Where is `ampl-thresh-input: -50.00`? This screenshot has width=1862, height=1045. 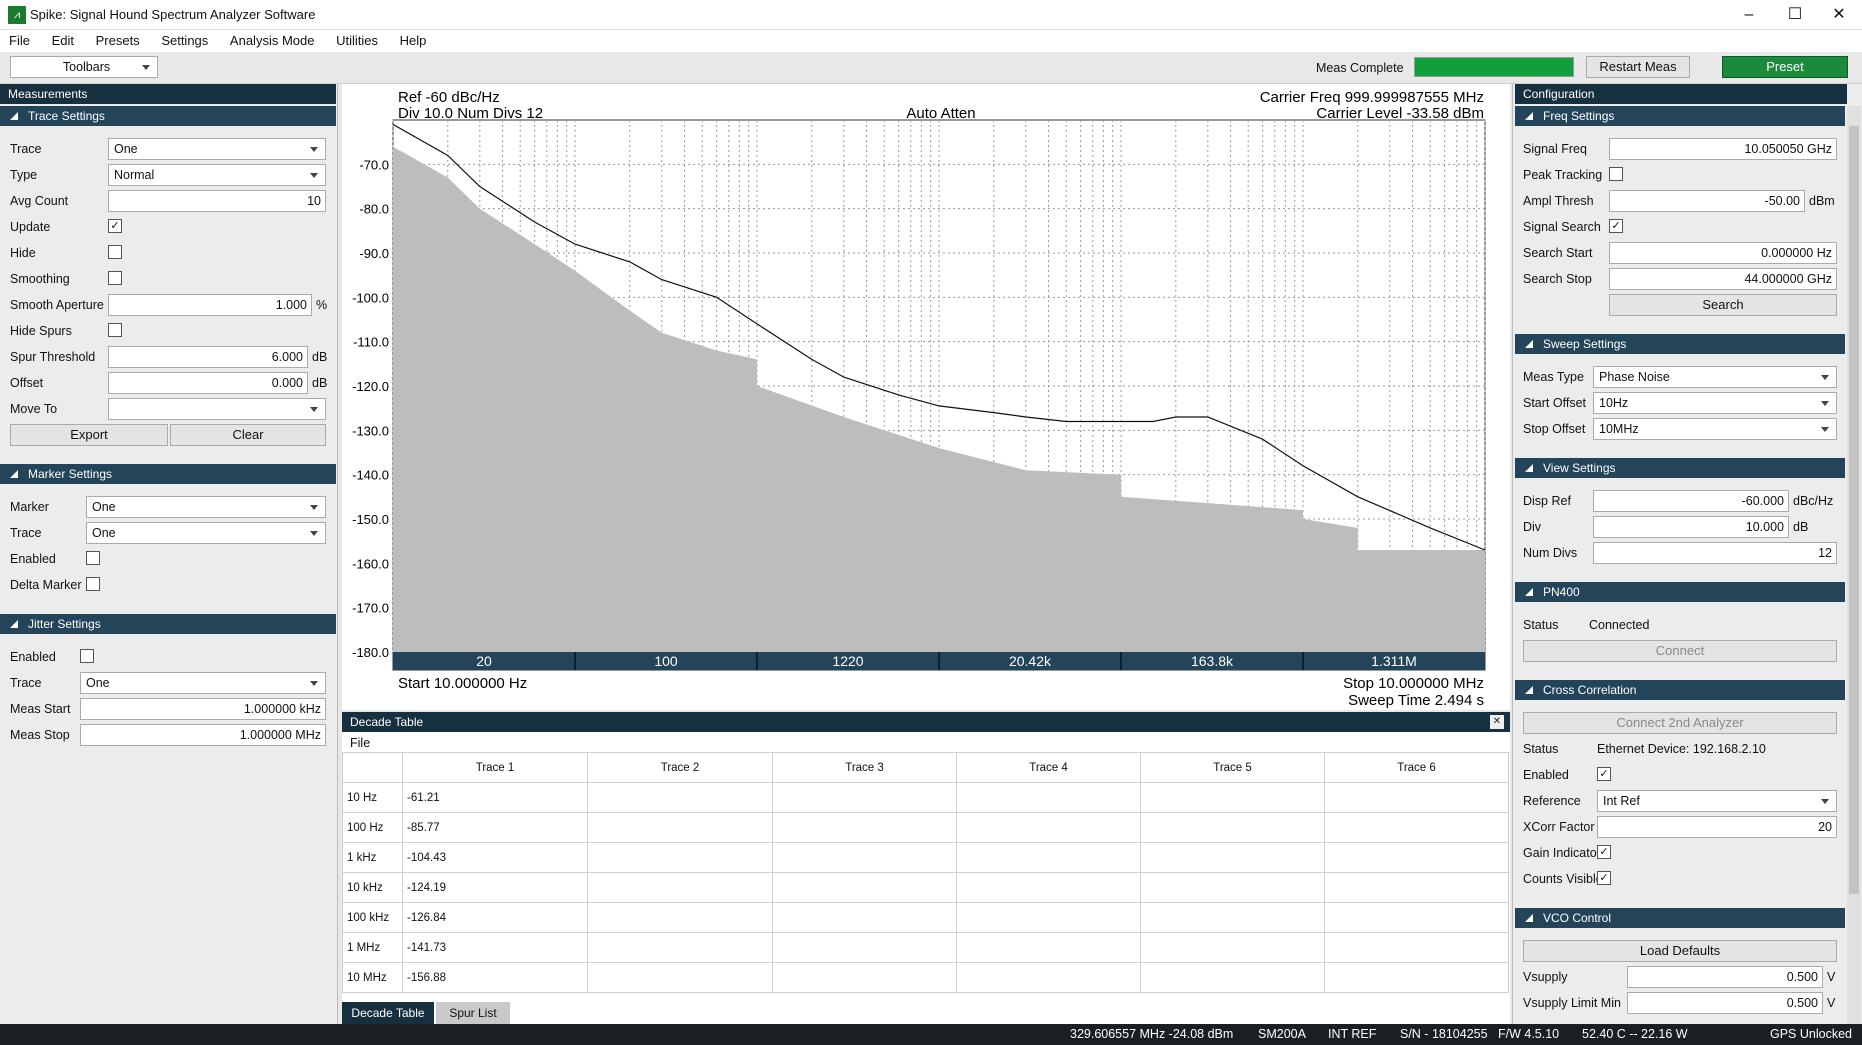
ampl-thresh-input: -50.00 is located at coordinates (1707, 201).